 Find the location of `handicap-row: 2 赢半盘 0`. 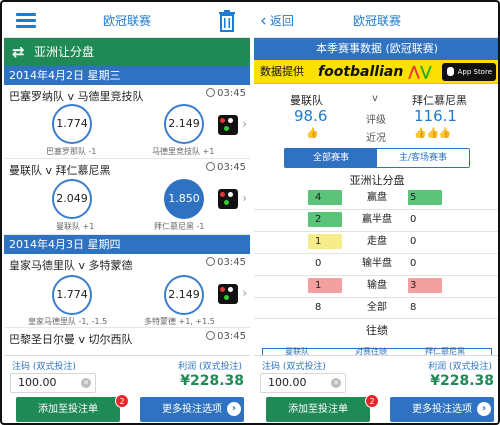

handicap-row: 2 赢半盘 0 is located at coordinates (376, 220).